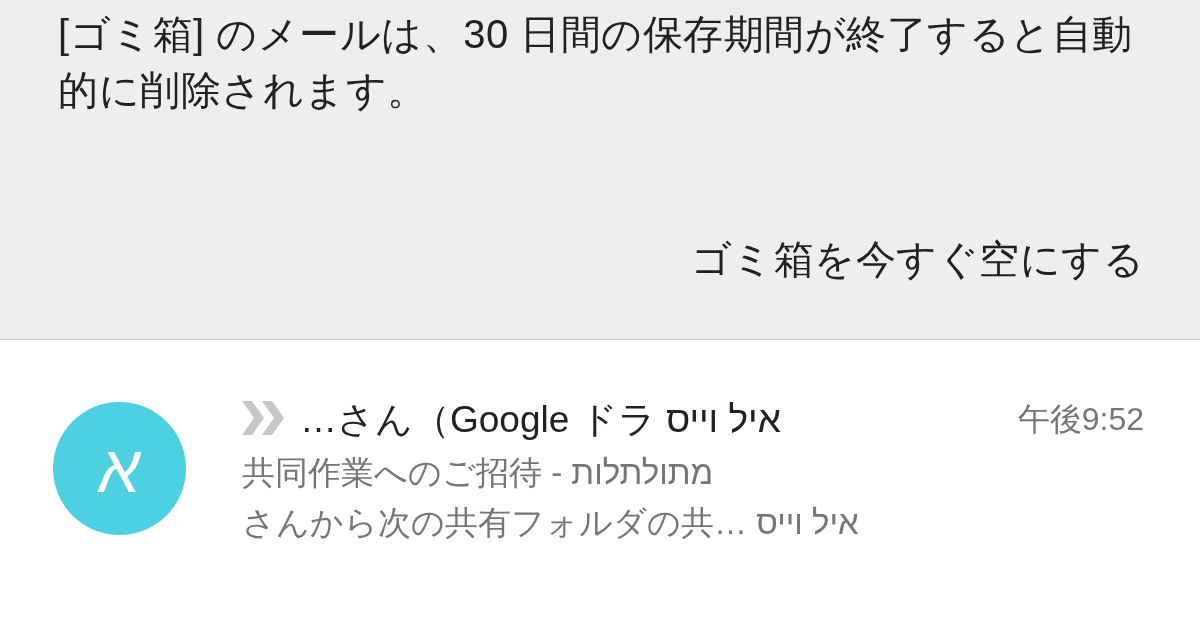 Image resolution: width=1200 pixels, height=629 pixels. What do you see at coordinates (551, 523) in the screenshot?
I see `snippet: さんから次の共有フォルダの共… איל וייס` at bounding box center [551, 523].